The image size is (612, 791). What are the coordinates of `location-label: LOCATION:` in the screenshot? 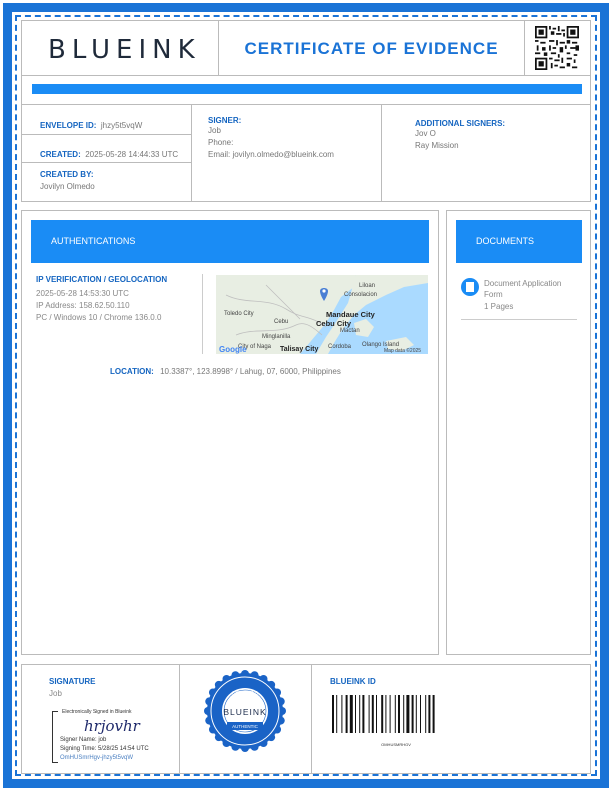 It's located at (132, 371).